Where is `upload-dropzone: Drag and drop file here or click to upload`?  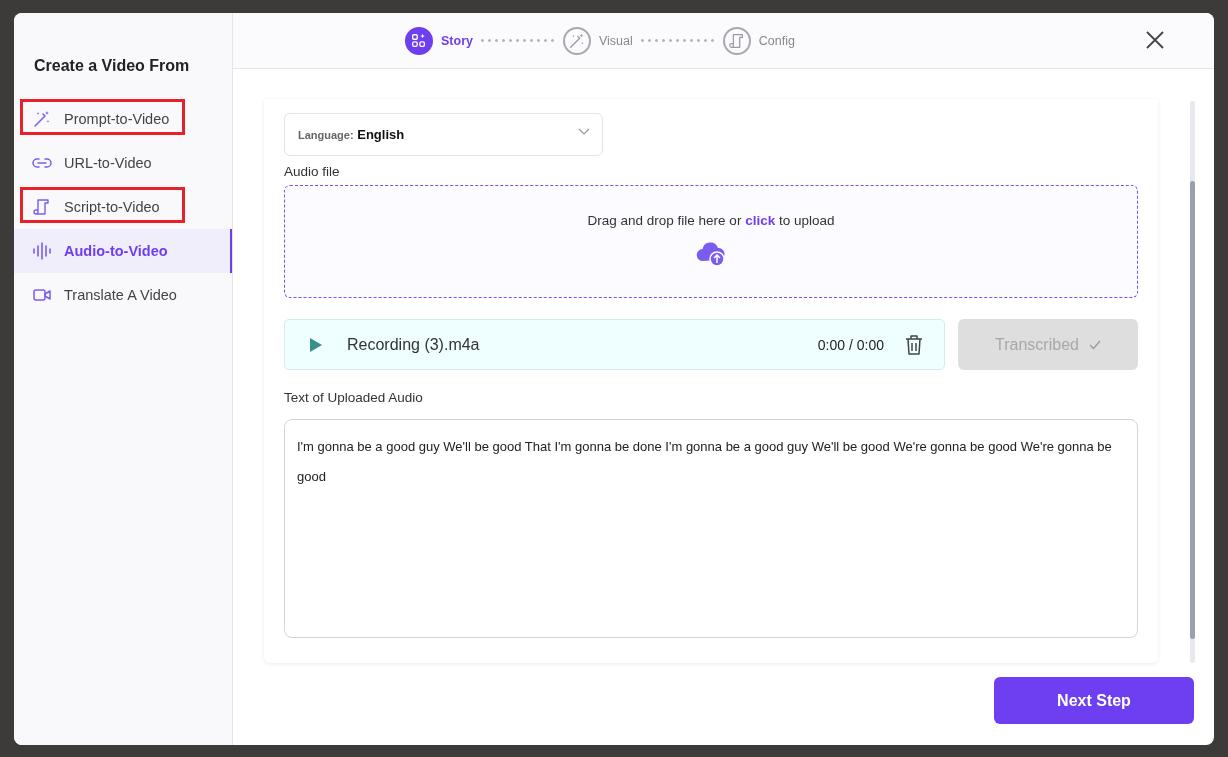 upload-dropzone: Drag and drop file here or click to upload is located at coordinates (711, 241).